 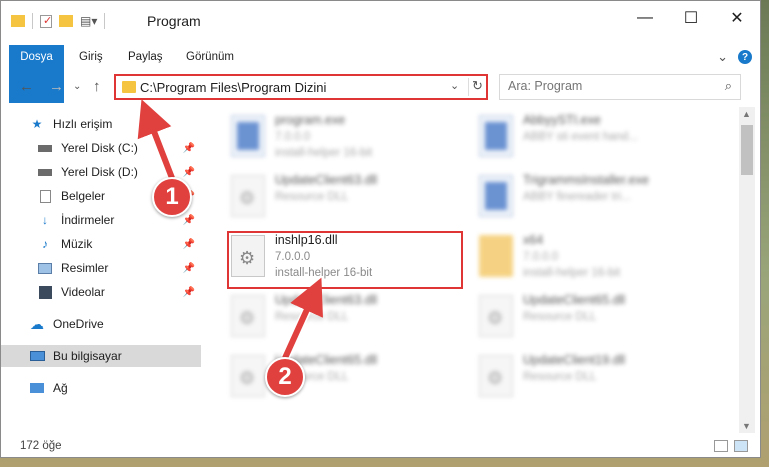 I want to click on sidebar-item-label: OneDrive, so click(x=78, y=324).